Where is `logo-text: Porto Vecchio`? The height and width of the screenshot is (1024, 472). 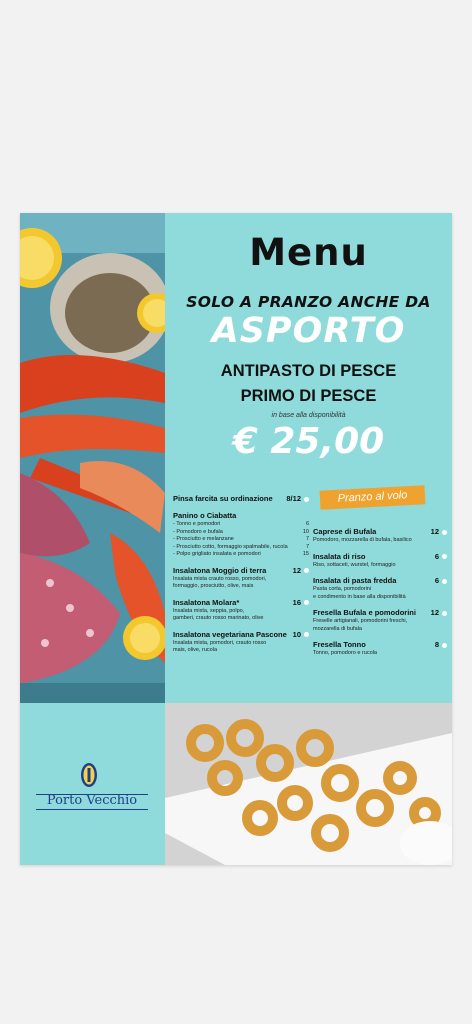 logo-text: Porto Vecchio is located at coordinates (92, 800).